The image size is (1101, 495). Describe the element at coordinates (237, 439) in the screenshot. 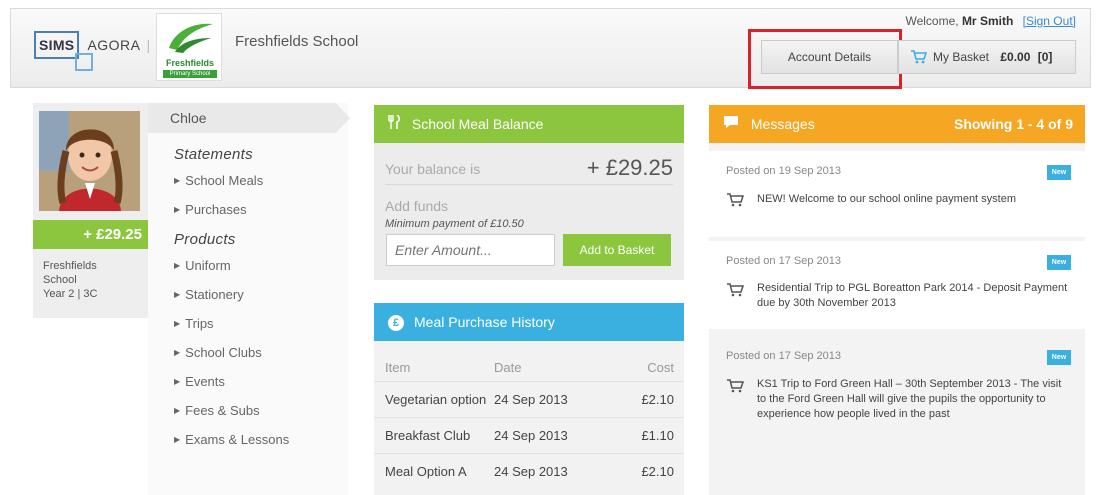

I see `nav-item-label: Exams & Lessons` at that location.